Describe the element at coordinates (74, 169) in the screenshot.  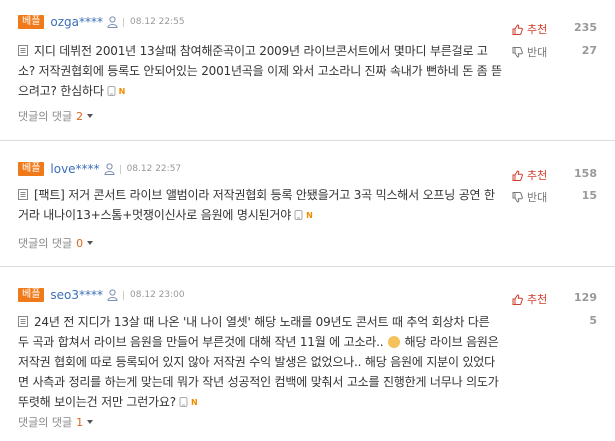
I see `nickname-link: love****` at that location.